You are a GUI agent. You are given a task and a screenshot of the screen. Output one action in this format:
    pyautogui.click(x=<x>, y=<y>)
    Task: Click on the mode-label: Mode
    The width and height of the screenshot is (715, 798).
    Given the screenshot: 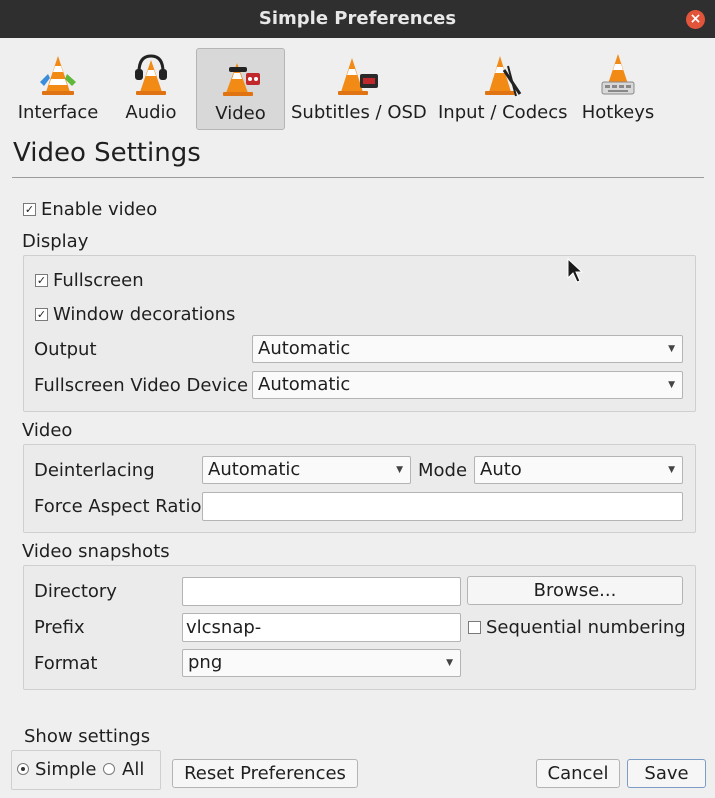 What is the action you would take?
    pyautogui.click(x=443, y=470)
    